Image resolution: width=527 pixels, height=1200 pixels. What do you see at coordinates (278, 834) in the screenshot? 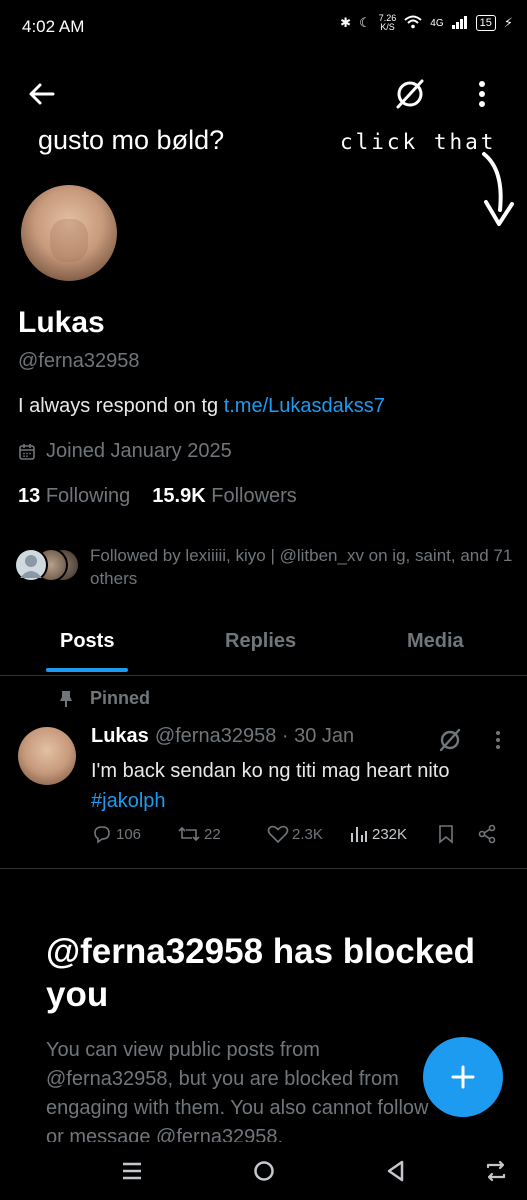
I see `heart-icon` at bounding box center [278, 834].